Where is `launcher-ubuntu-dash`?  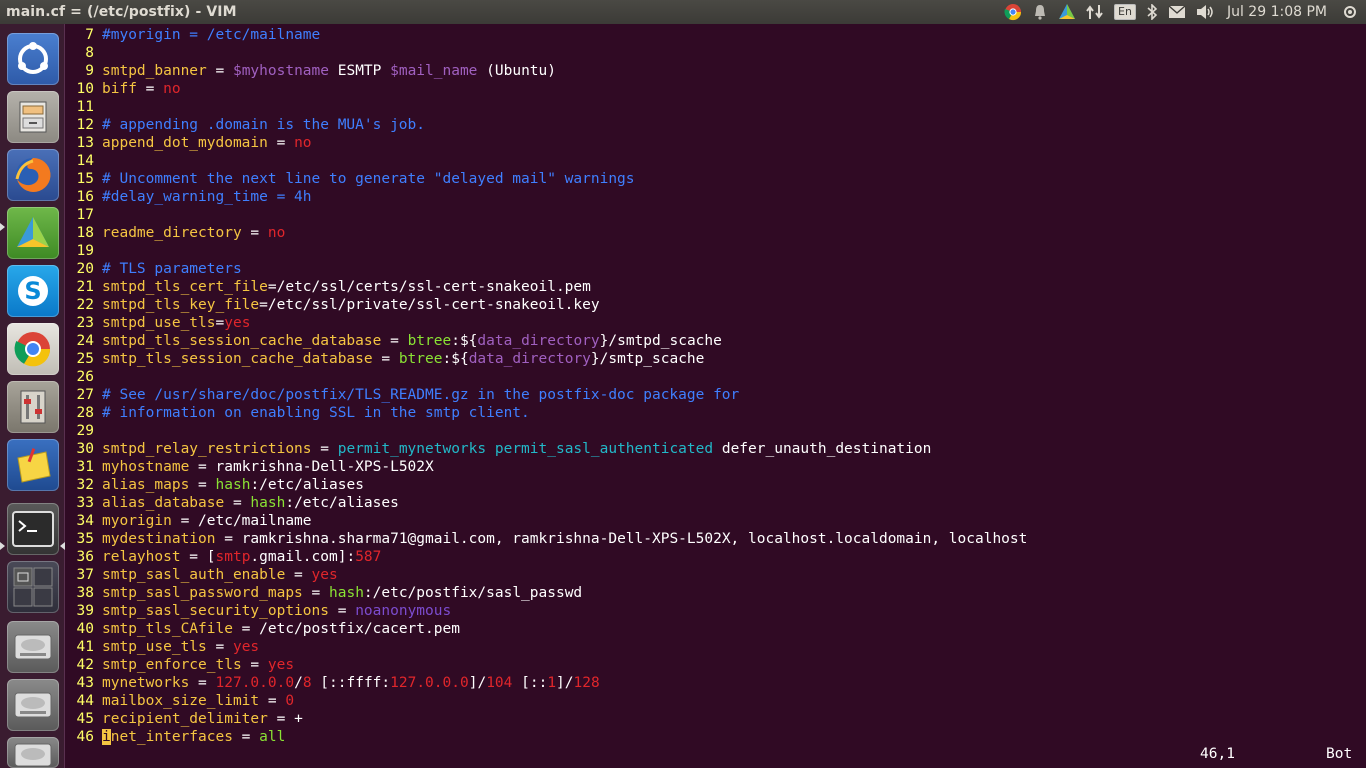 launcher-ubuntu-dash is located at coordinates (33, 59).